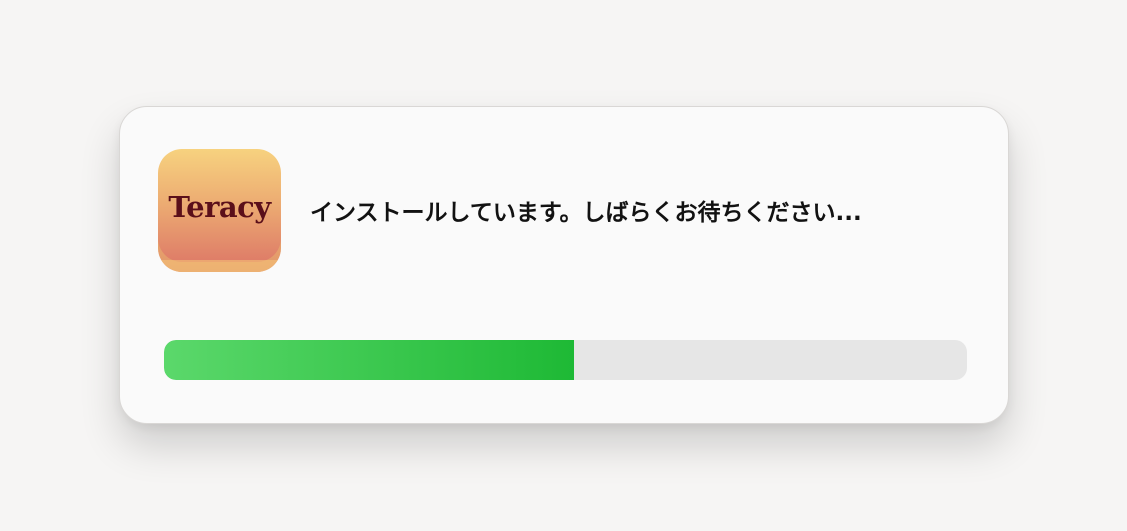  What do you see at coordinates (369, 360) in the screenshot?
I see `install-progress-fill` at bounding box center [369, 360].